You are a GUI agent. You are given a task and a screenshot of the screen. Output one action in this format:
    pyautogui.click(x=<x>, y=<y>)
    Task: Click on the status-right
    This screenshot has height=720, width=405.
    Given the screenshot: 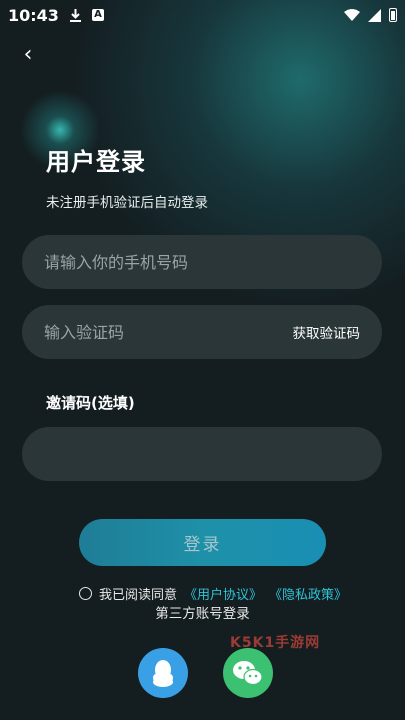 What is the action you would take?
    pyautogui.click(x=370, y=15)
    